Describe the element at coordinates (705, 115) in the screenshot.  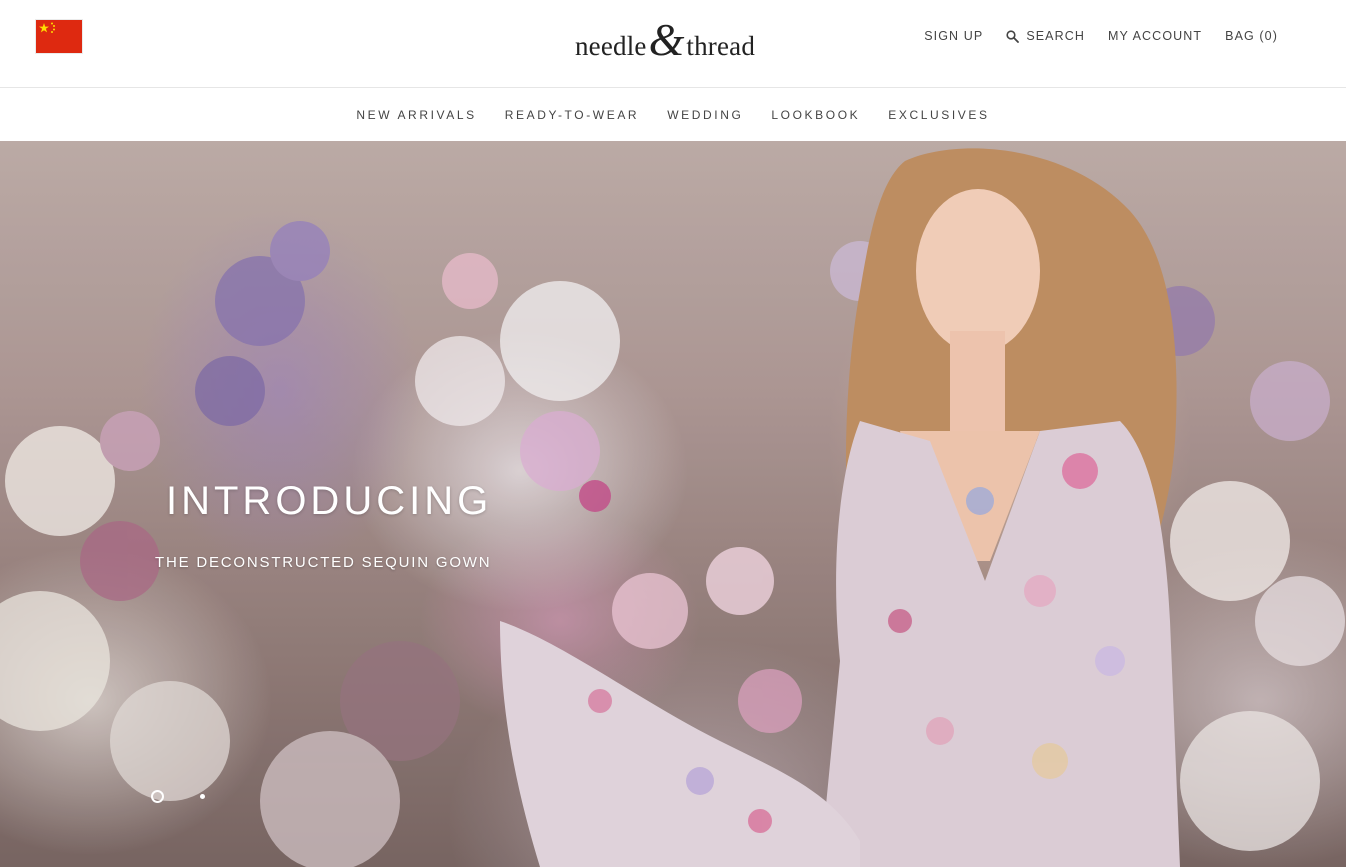
I see `nav-wedding: WEDDING` at that location.